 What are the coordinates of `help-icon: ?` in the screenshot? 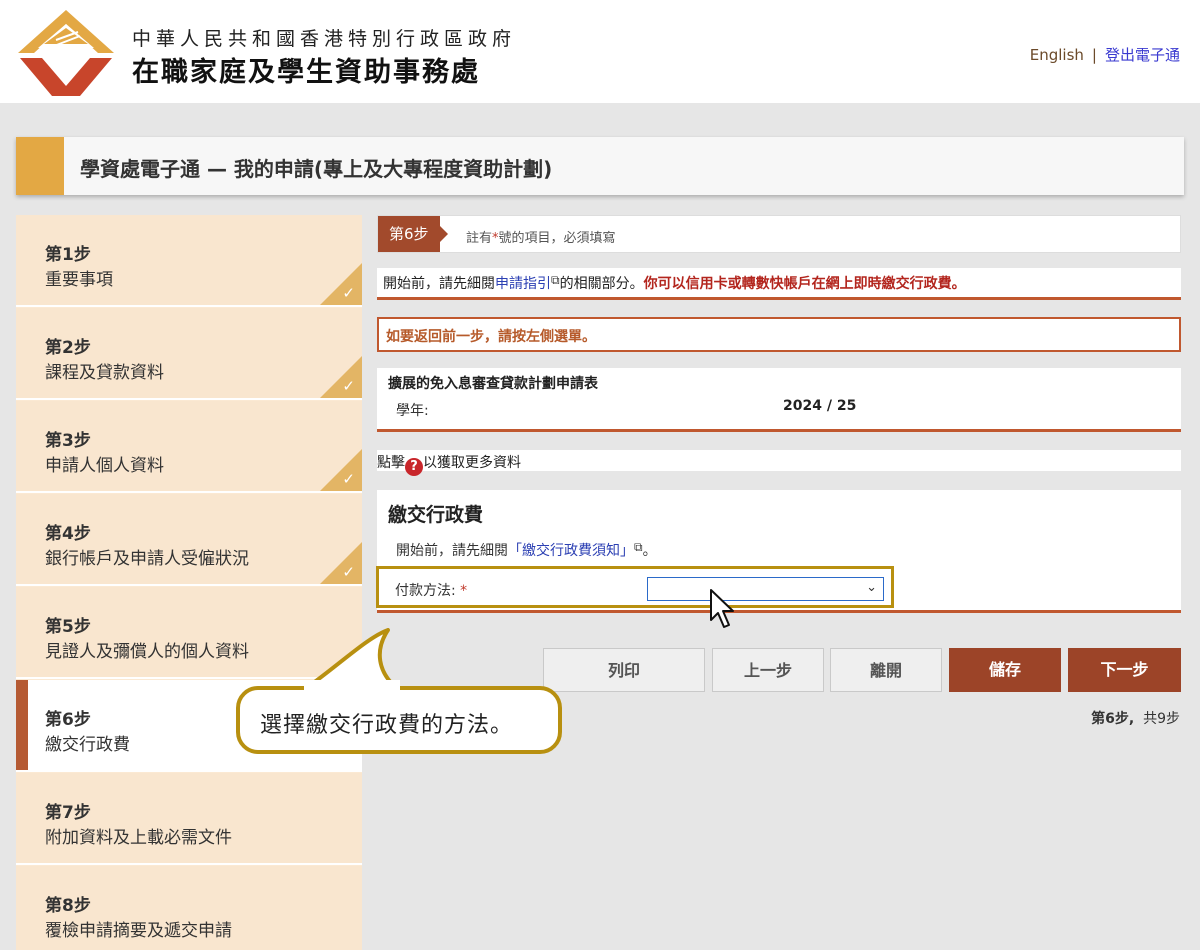 It's located at (414, 467).